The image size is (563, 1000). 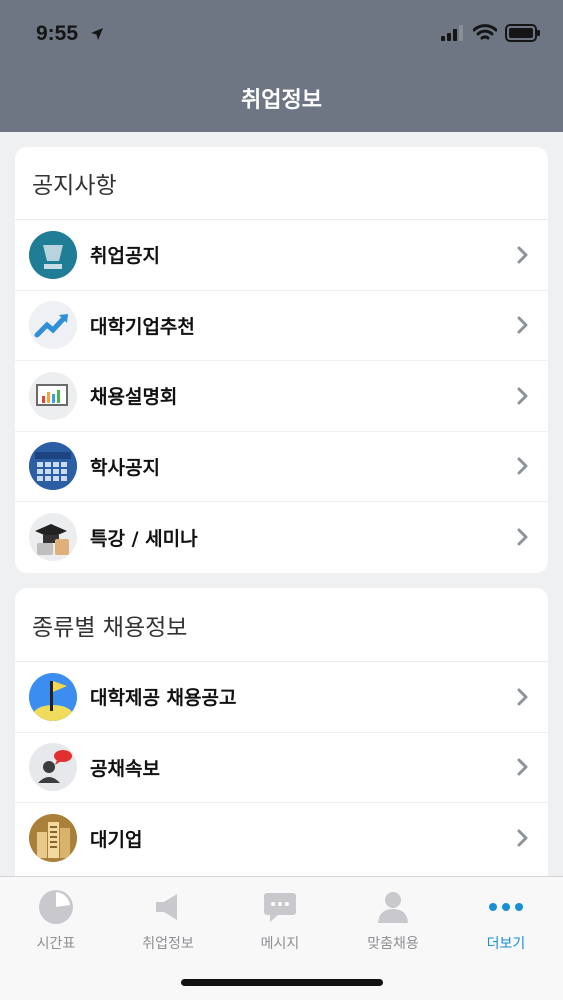 I want to click on person-alert-icon, so click(x=53, y=767).